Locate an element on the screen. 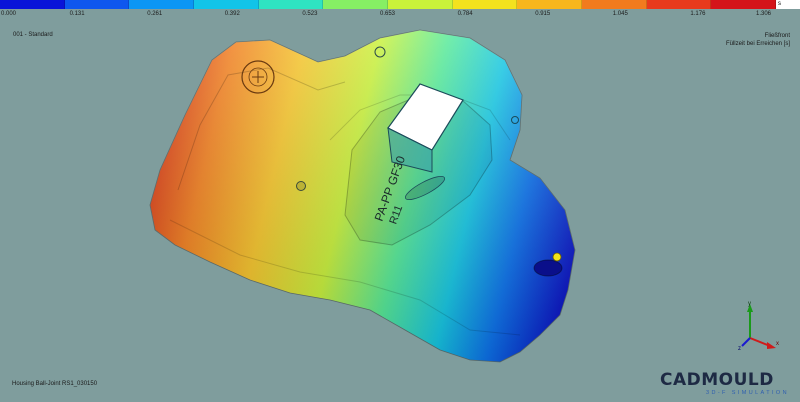 The width and height of the screenshot is (800, 402). axis-triad-icon: y x z is located at coordinates (758, 326).